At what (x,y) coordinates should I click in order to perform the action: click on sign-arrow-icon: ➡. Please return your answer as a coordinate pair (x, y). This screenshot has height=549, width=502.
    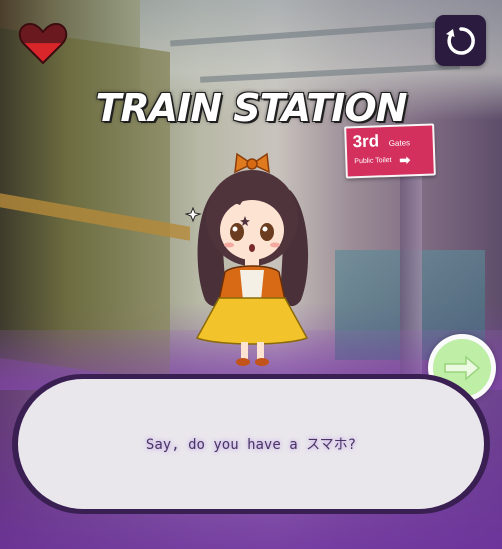
    Looking at the image, I should click on (405, 160).